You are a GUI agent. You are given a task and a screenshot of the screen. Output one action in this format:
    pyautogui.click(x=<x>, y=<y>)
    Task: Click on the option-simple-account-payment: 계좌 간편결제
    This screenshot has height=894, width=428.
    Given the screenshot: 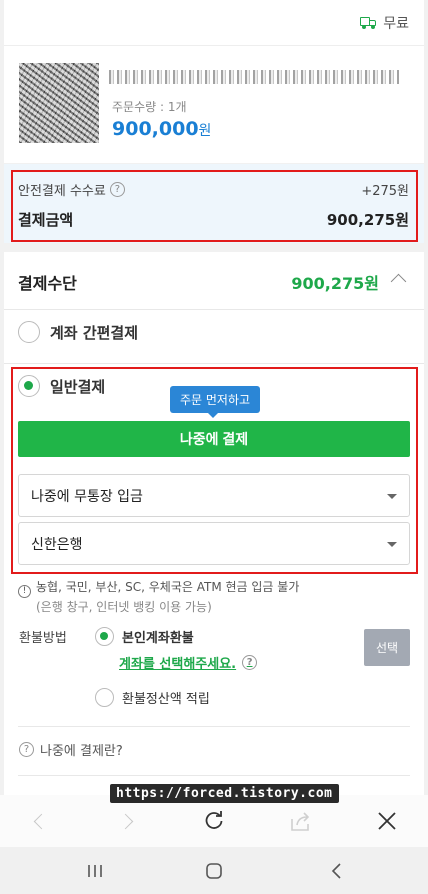 What is the action you would take?
    pyautogui.click(x=78, y=332)
    